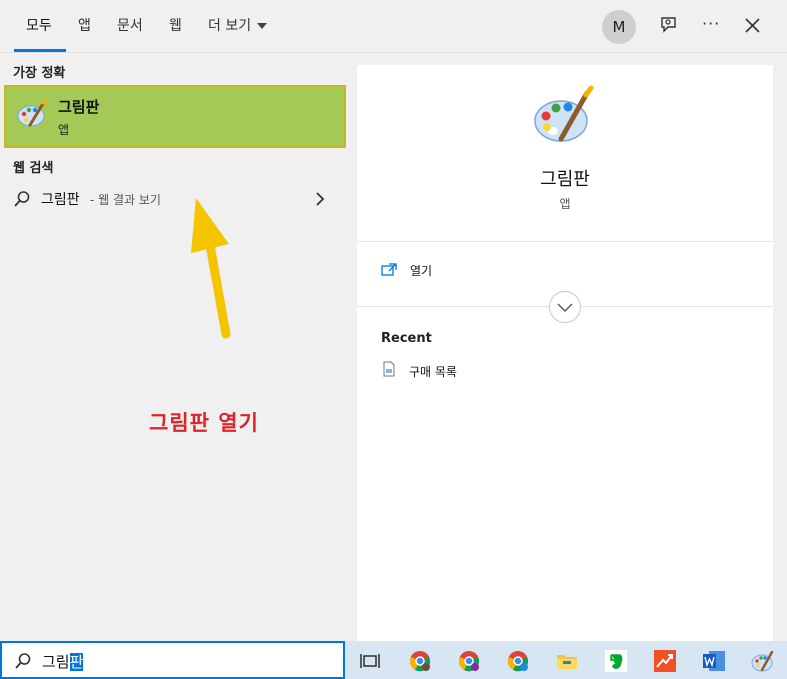 The height and width of the screenshot is (679, 787). Describe the element at coordinates (565, 179) in the screenshot. I see `preview-app-name: 그림판` at that location.